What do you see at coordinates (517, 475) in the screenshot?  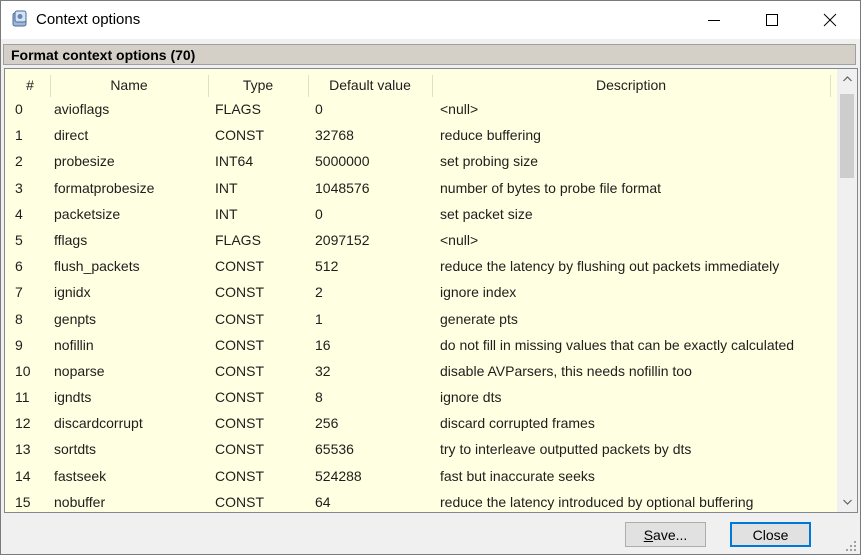 I see `cell-description: fast but inaccurate seeks` at bounding box center [517, 475].